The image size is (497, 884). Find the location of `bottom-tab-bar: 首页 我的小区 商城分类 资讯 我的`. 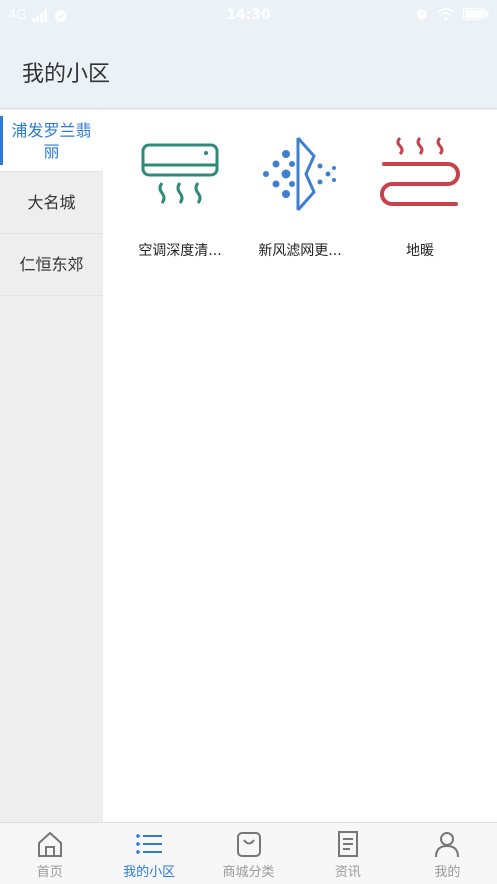

bottom-tab-bar: 首页 我的小区 商城分类 资讯 我的 is located at coordinates (248, 853).